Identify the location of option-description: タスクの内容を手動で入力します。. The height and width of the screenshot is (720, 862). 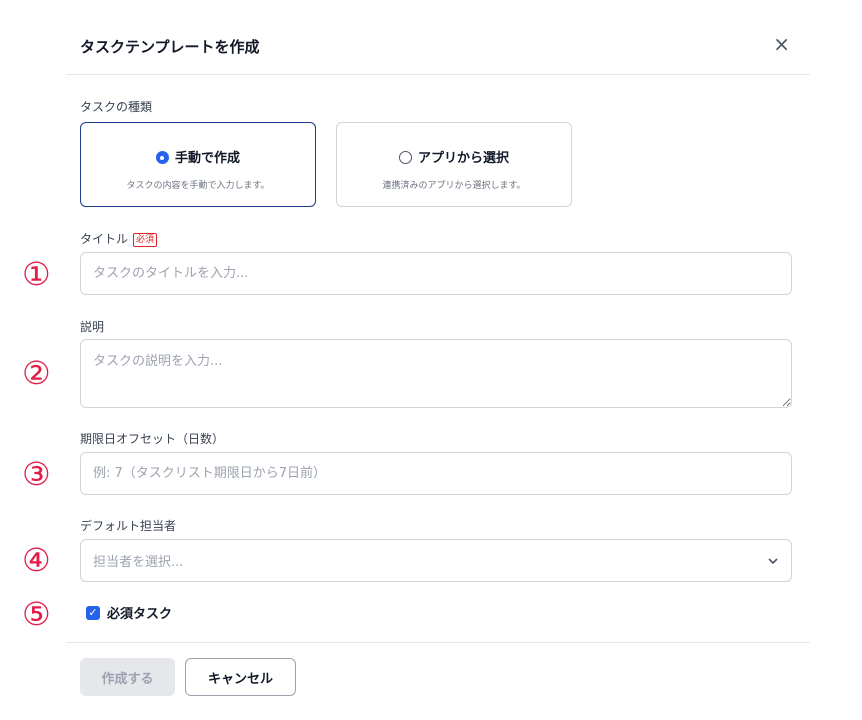
(198, 186).